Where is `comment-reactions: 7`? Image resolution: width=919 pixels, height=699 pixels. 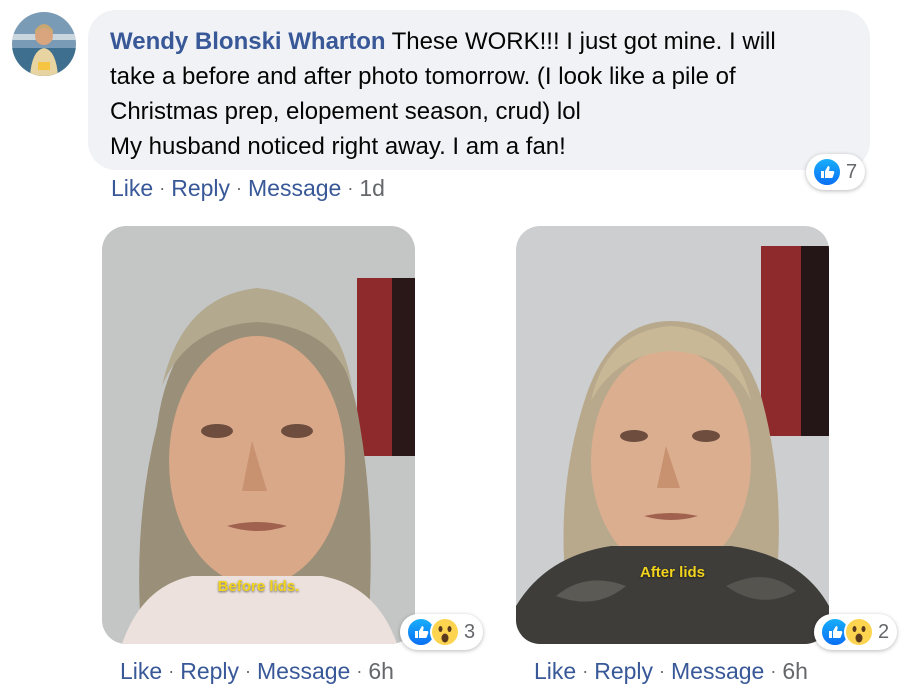
comment-reactions: 7 is located at coordinates (836, 172).